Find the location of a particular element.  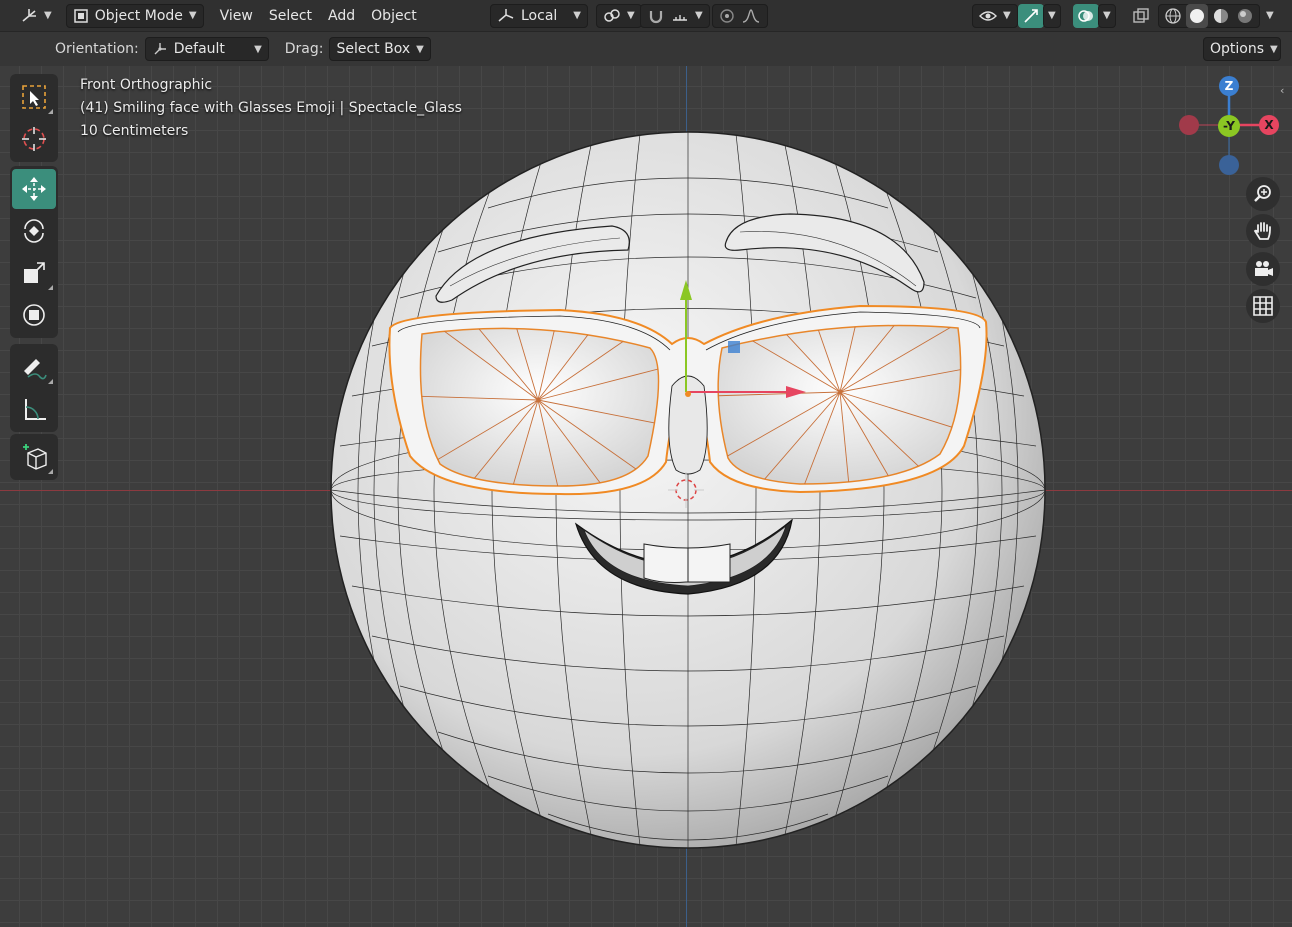

measure-icon is located at coordinates (35, 409).